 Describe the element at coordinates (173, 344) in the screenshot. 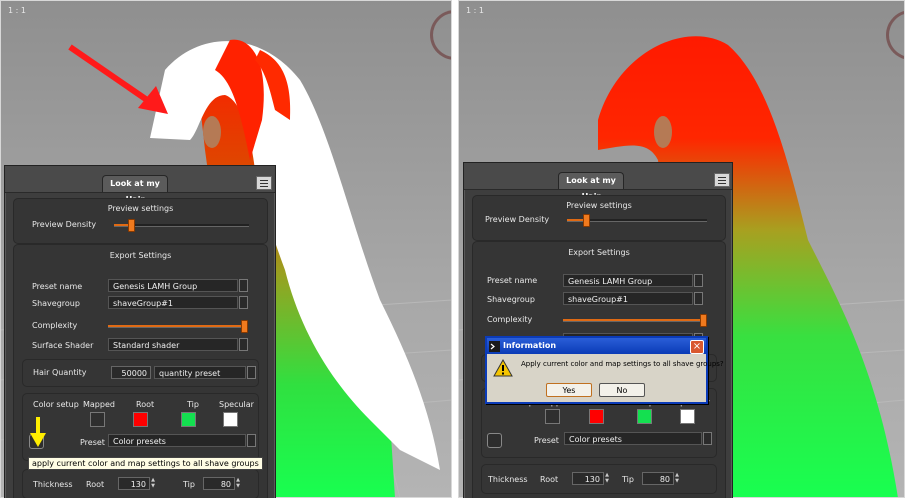

I see `surface-shader-field: Standard shader` at that location.